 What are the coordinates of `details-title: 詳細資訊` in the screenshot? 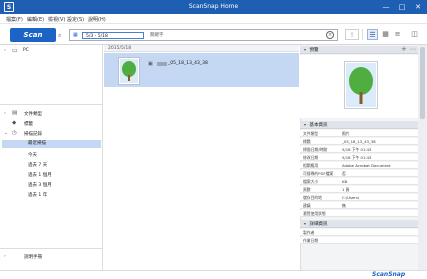 It's located at (318, 224).